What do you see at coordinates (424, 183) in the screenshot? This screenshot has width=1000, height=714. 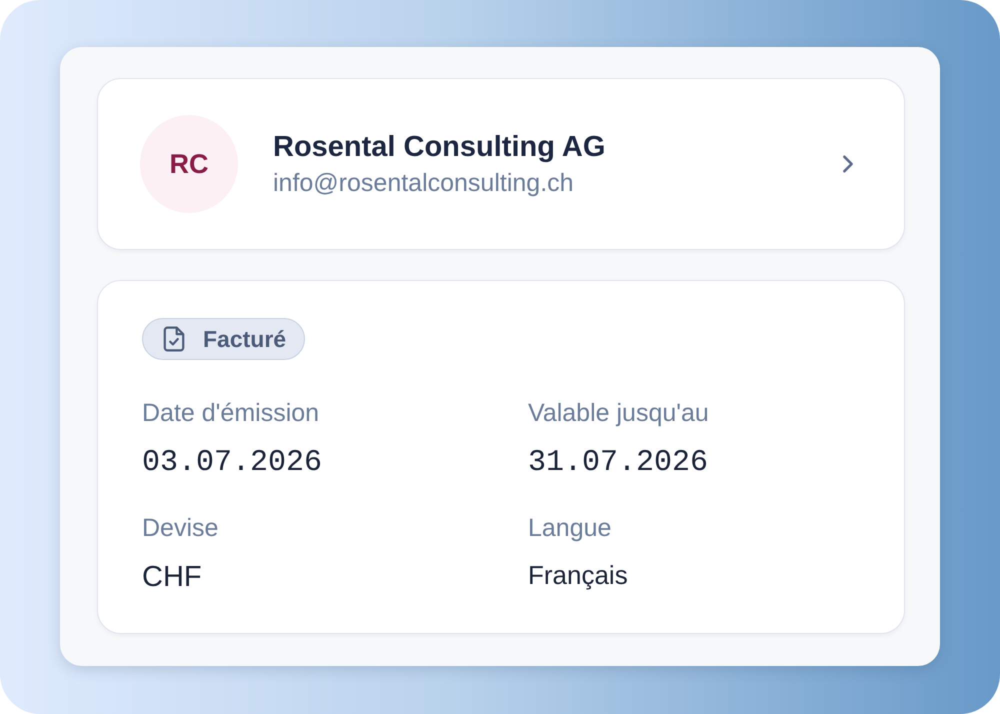 I see `client-email: info@rosentalconsulting.ch` at bounding box center [424, 183].